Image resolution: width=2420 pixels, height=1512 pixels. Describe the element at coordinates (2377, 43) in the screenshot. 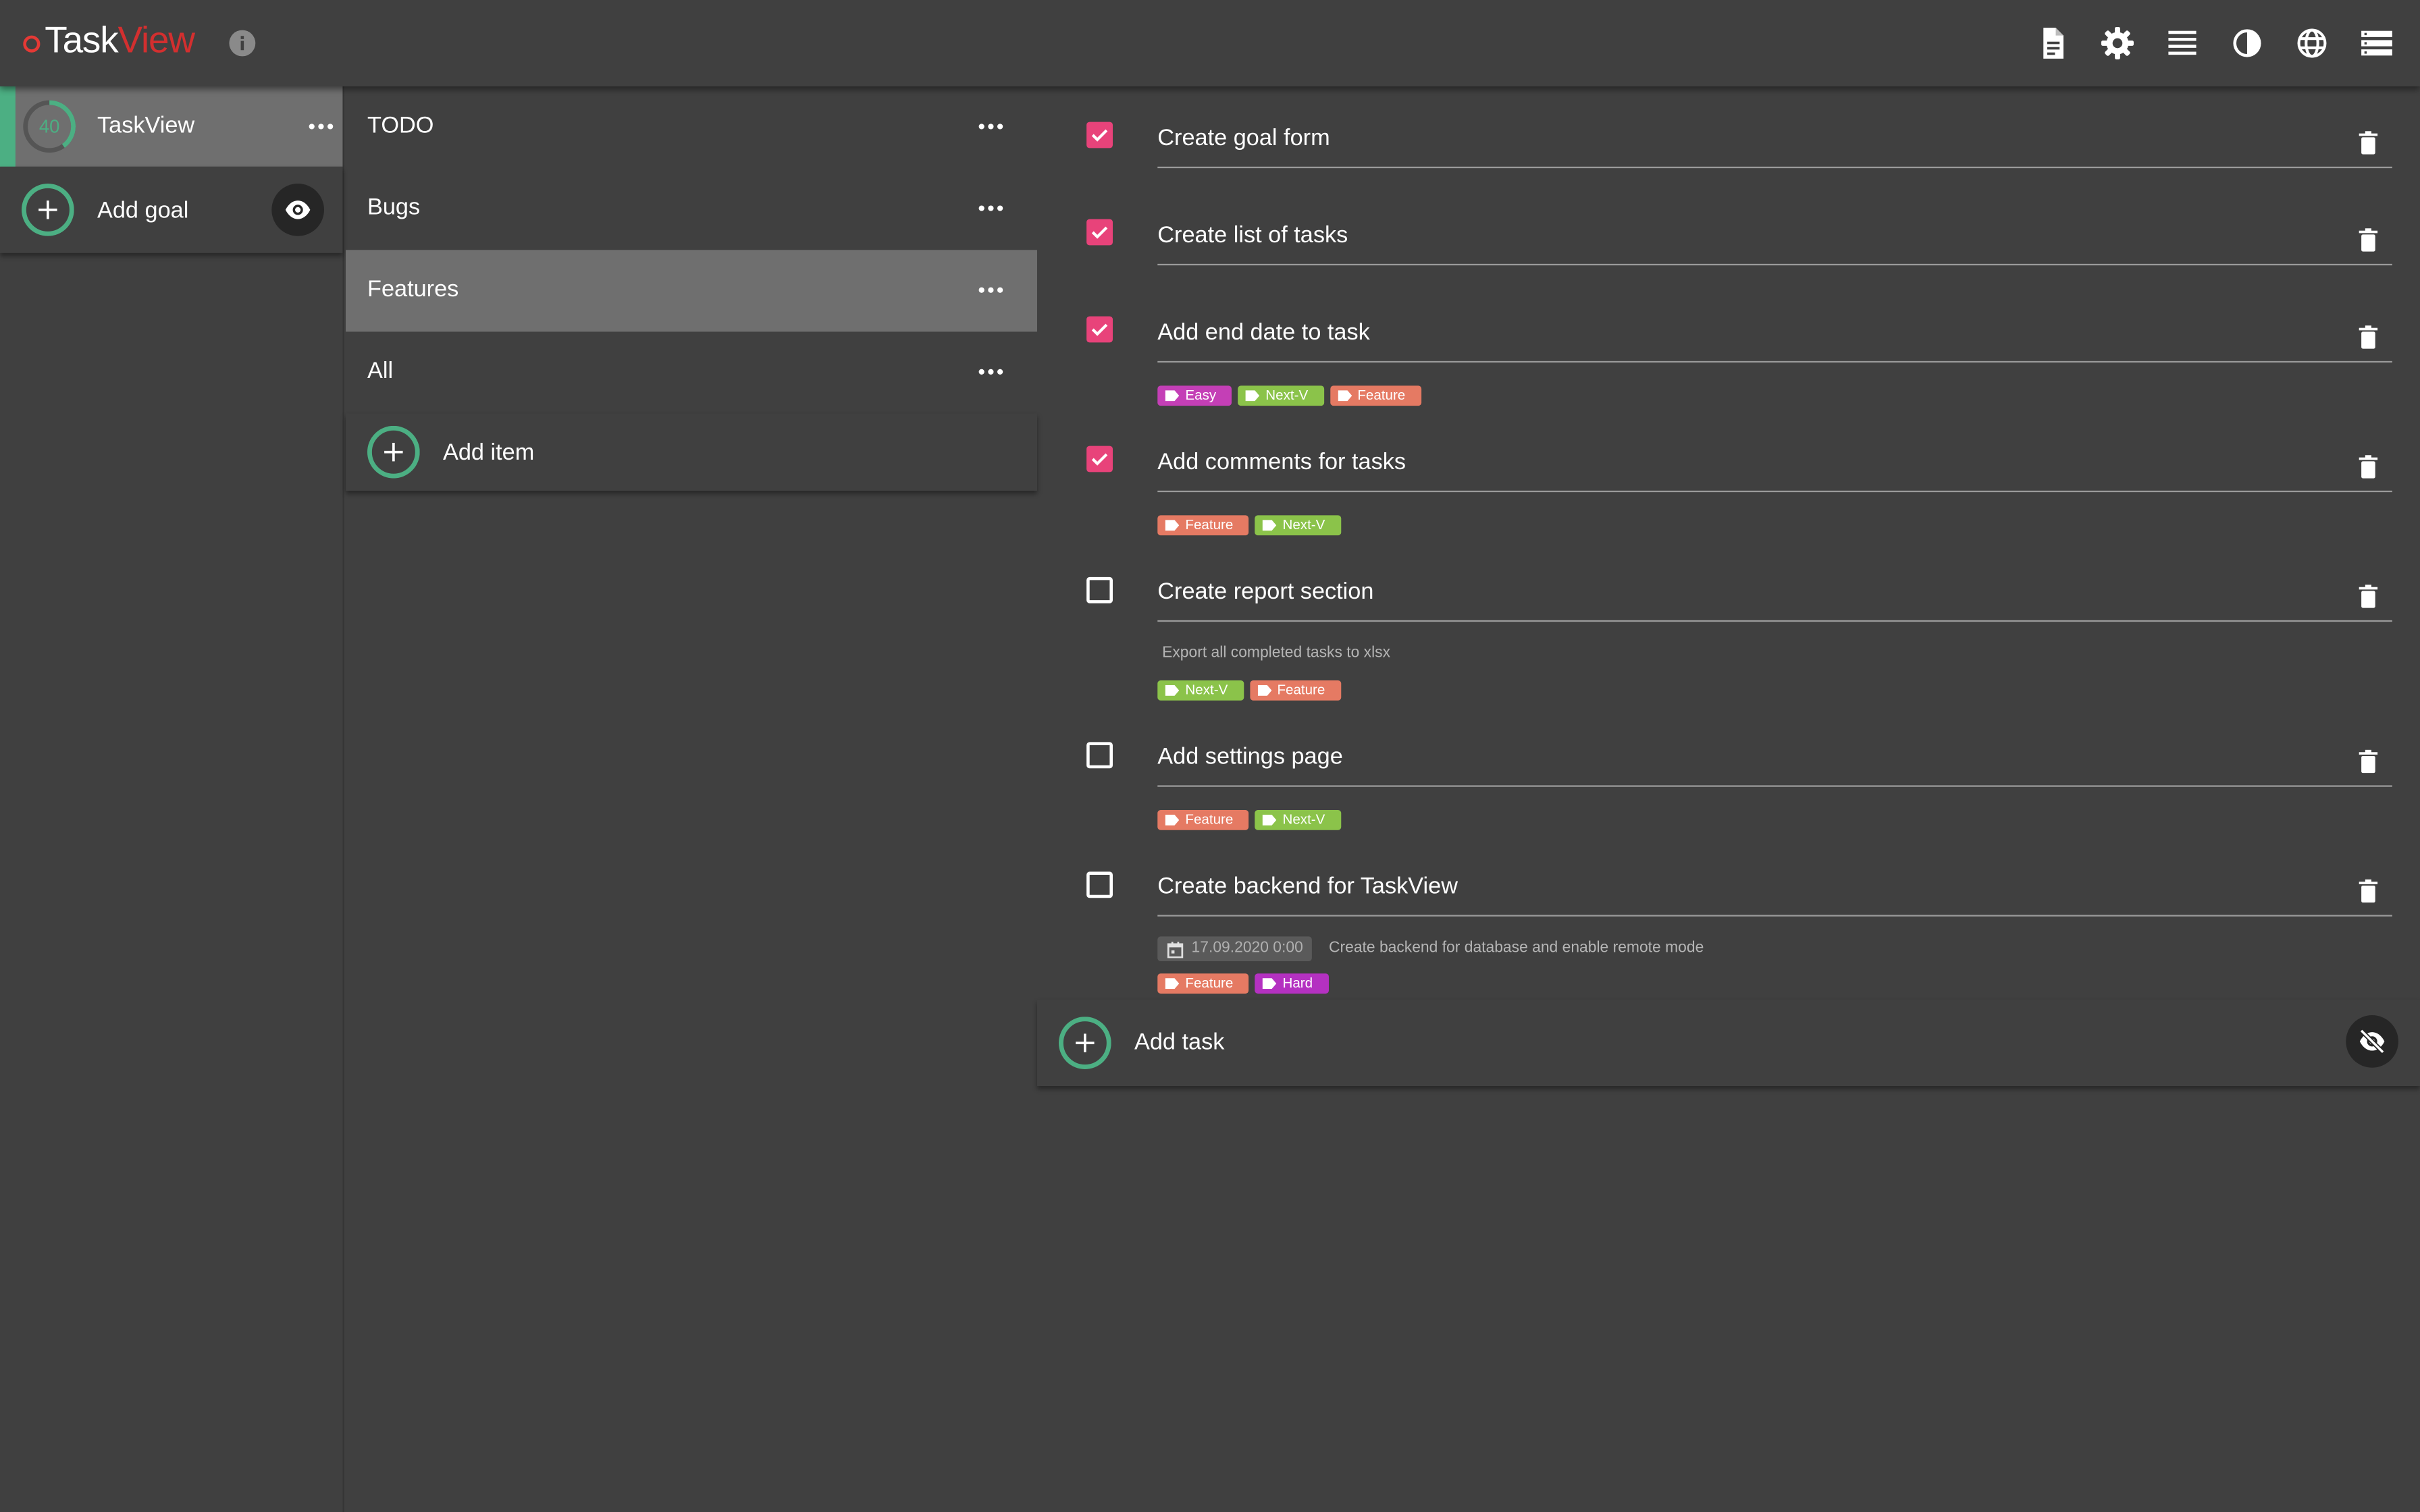

I see `storage-icon` at that location.